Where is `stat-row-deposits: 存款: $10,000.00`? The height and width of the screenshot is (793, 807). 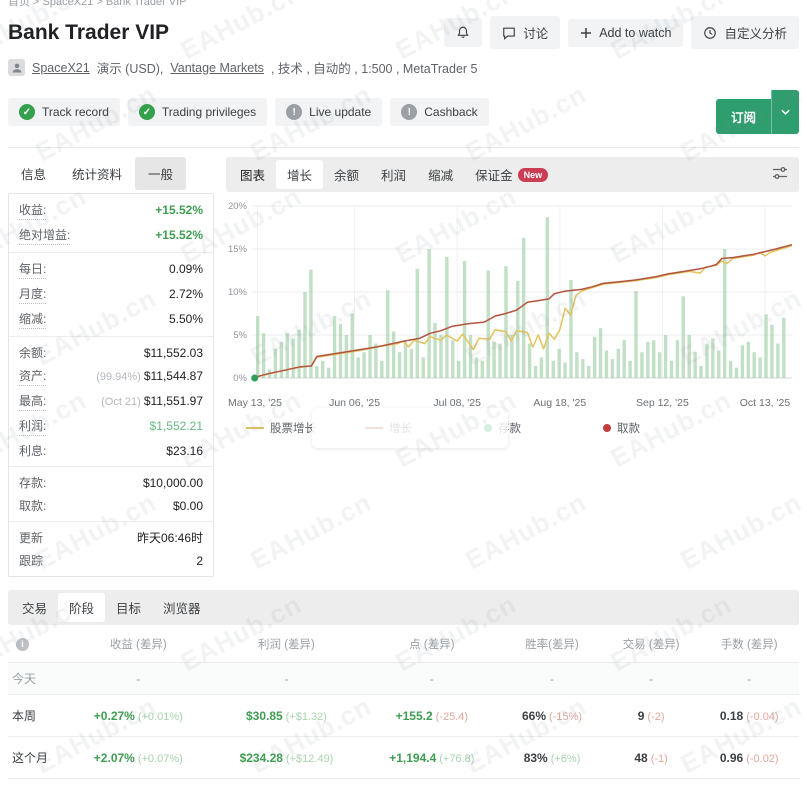
stat-row-deposits: 存款: $10,000.00 is located at coordinates (111, 482).